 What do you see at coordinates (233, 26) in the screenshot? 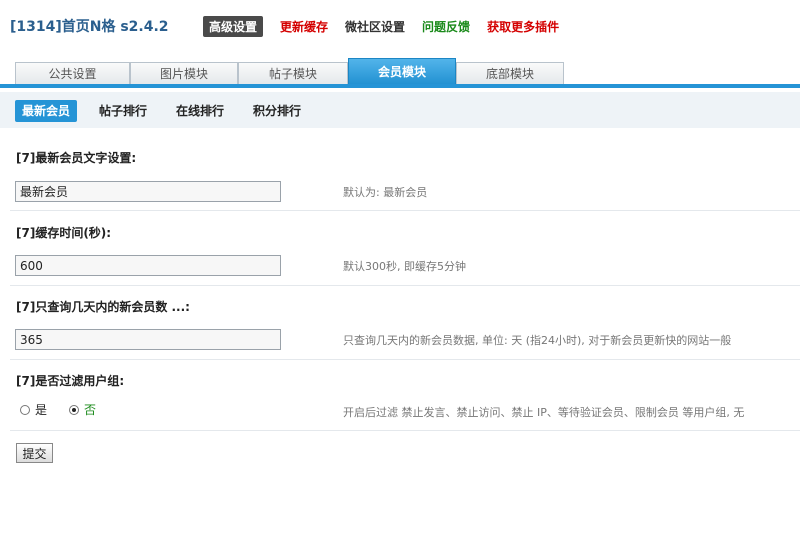
I see `nav-advanced-settings: 高级设置` at bounding box center [233, 26].